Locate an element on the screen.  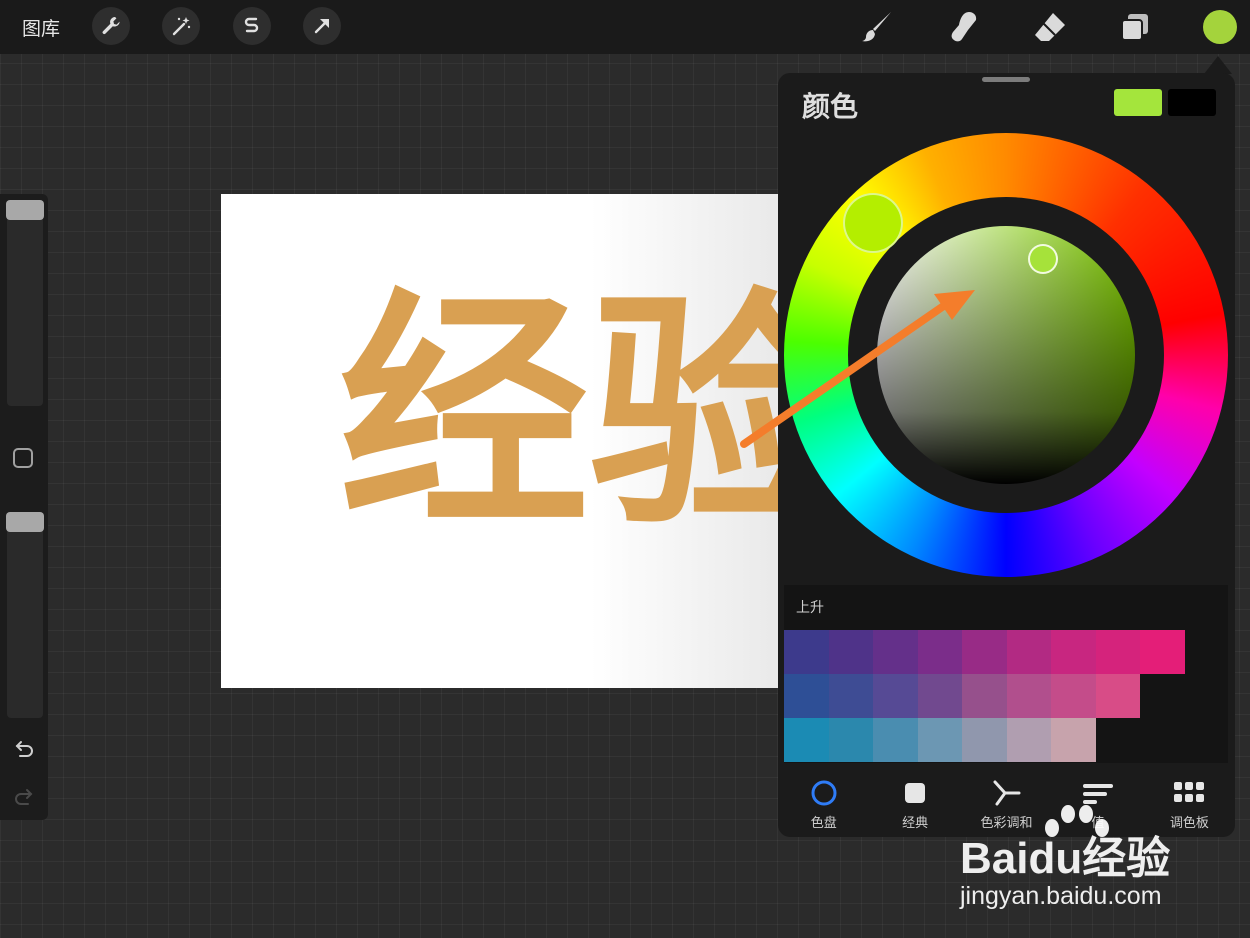
secondary-color-swatch is located at coordinates (1192, 102).